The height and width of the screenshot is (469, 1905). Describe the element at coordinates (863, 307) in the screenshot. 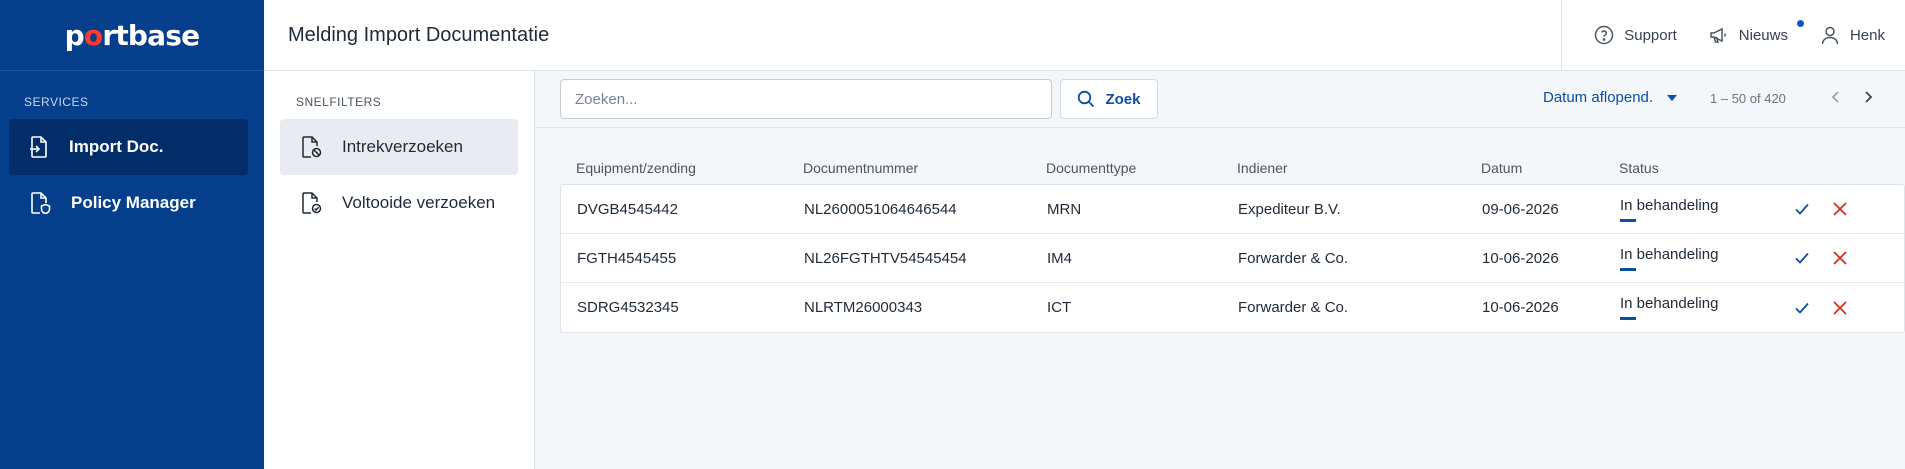

I see `cell-document-number: NLRTM26000343` at that location.